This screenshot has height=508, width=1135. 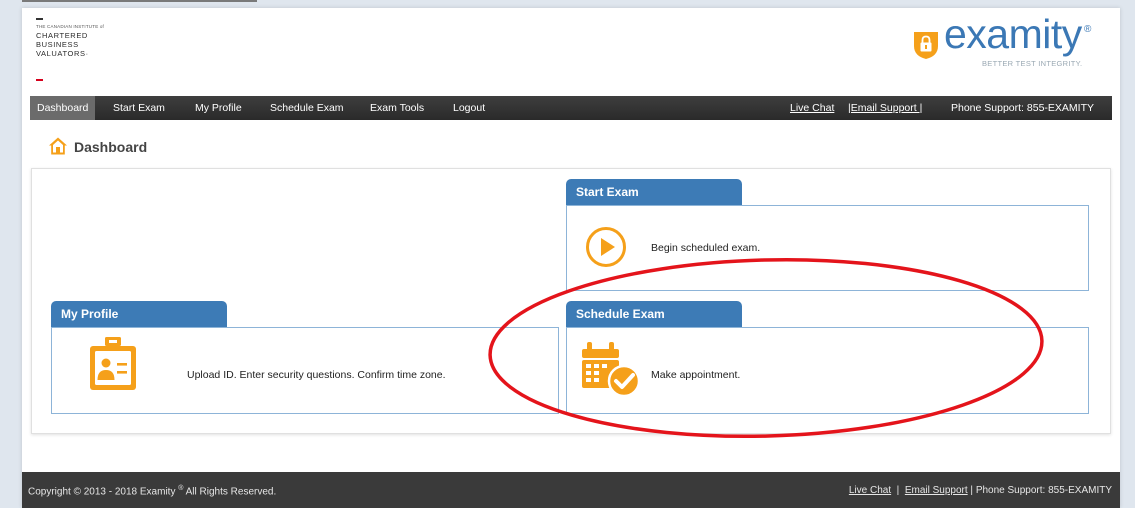 I want to click on home-icon, so click(x=58, y=146).